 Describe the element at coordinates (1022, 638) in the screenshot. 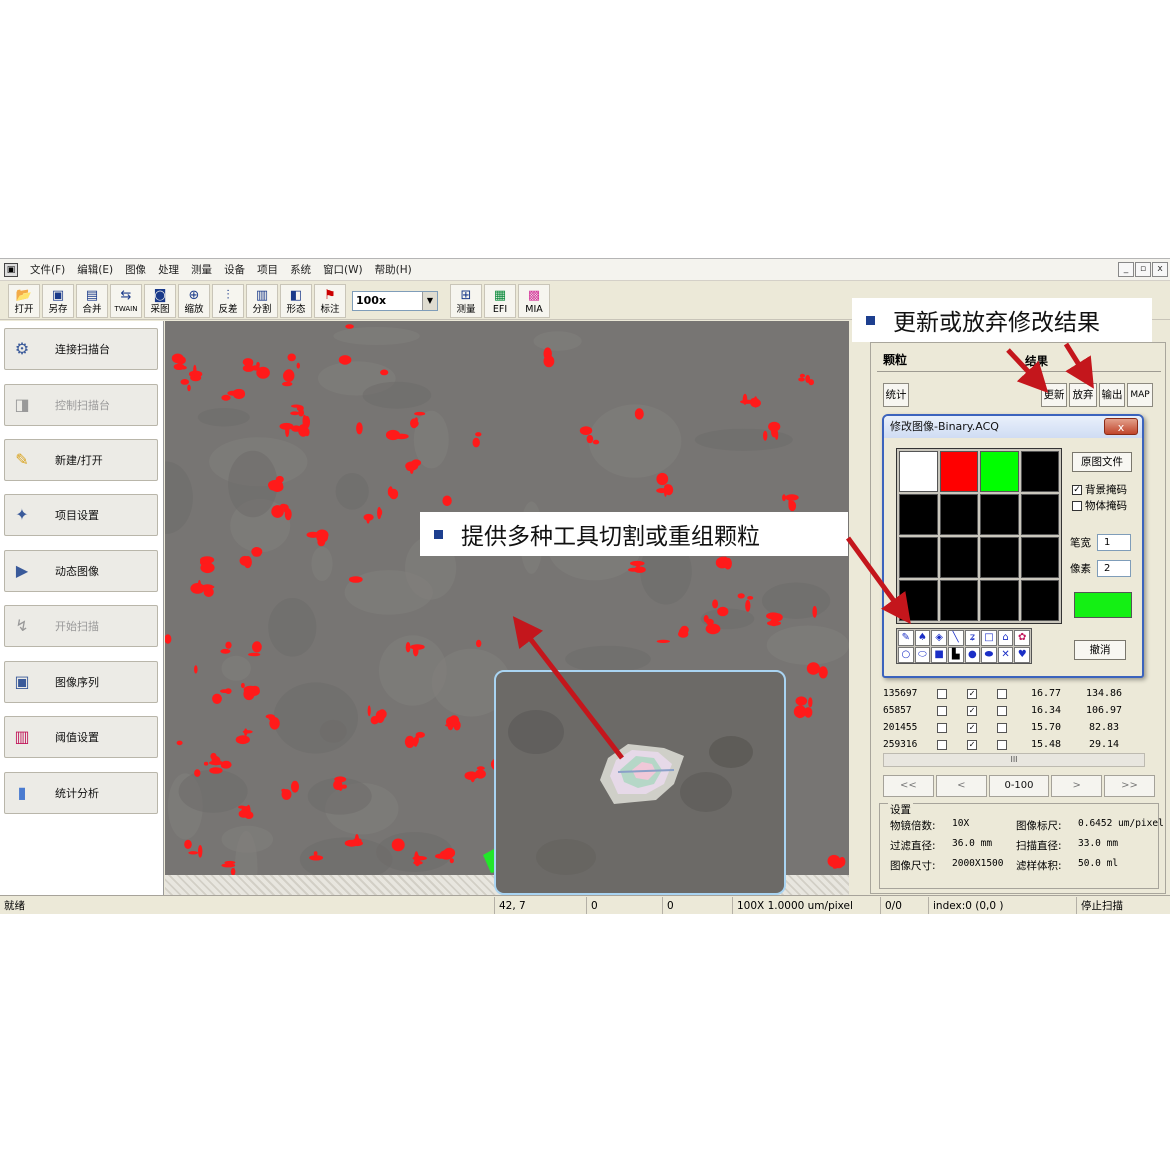

I see `region-tool-icon: ✿` at that location.